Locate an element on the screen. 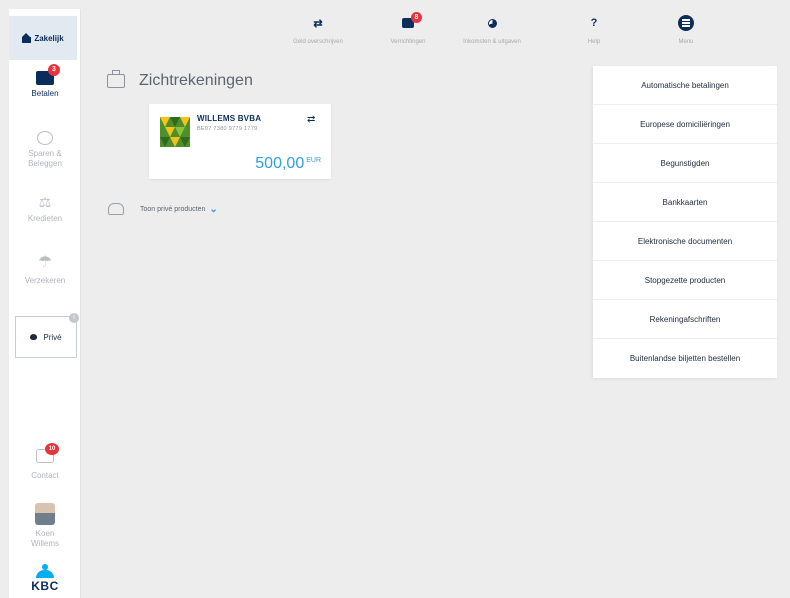  sidebar-item-label: Verzekeren is located at coordinates (45, 280).